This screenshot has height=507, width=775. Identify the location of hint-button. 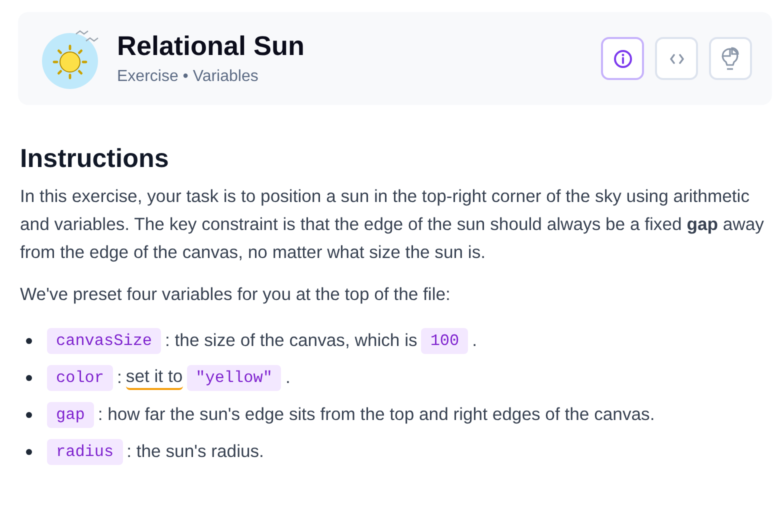
(730, 58).